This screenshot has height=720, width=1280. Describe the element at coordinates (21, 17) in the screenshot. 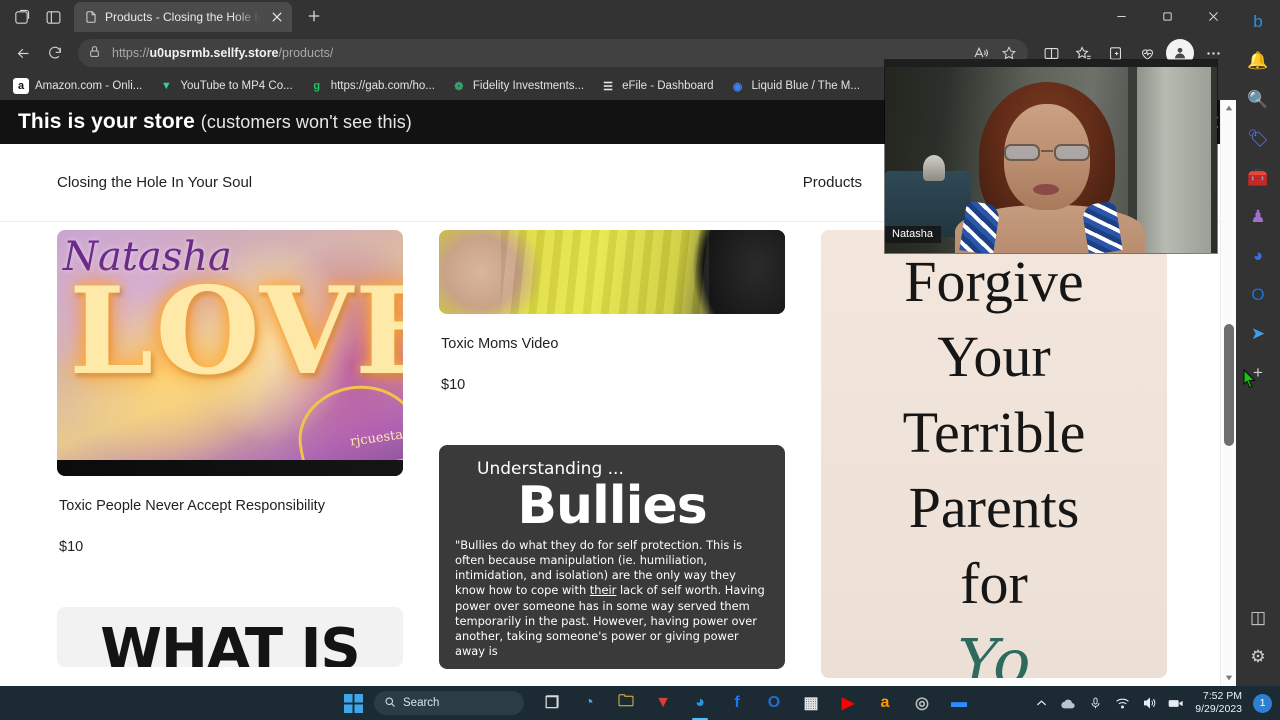

I see `tab-actions-icon` at that location.